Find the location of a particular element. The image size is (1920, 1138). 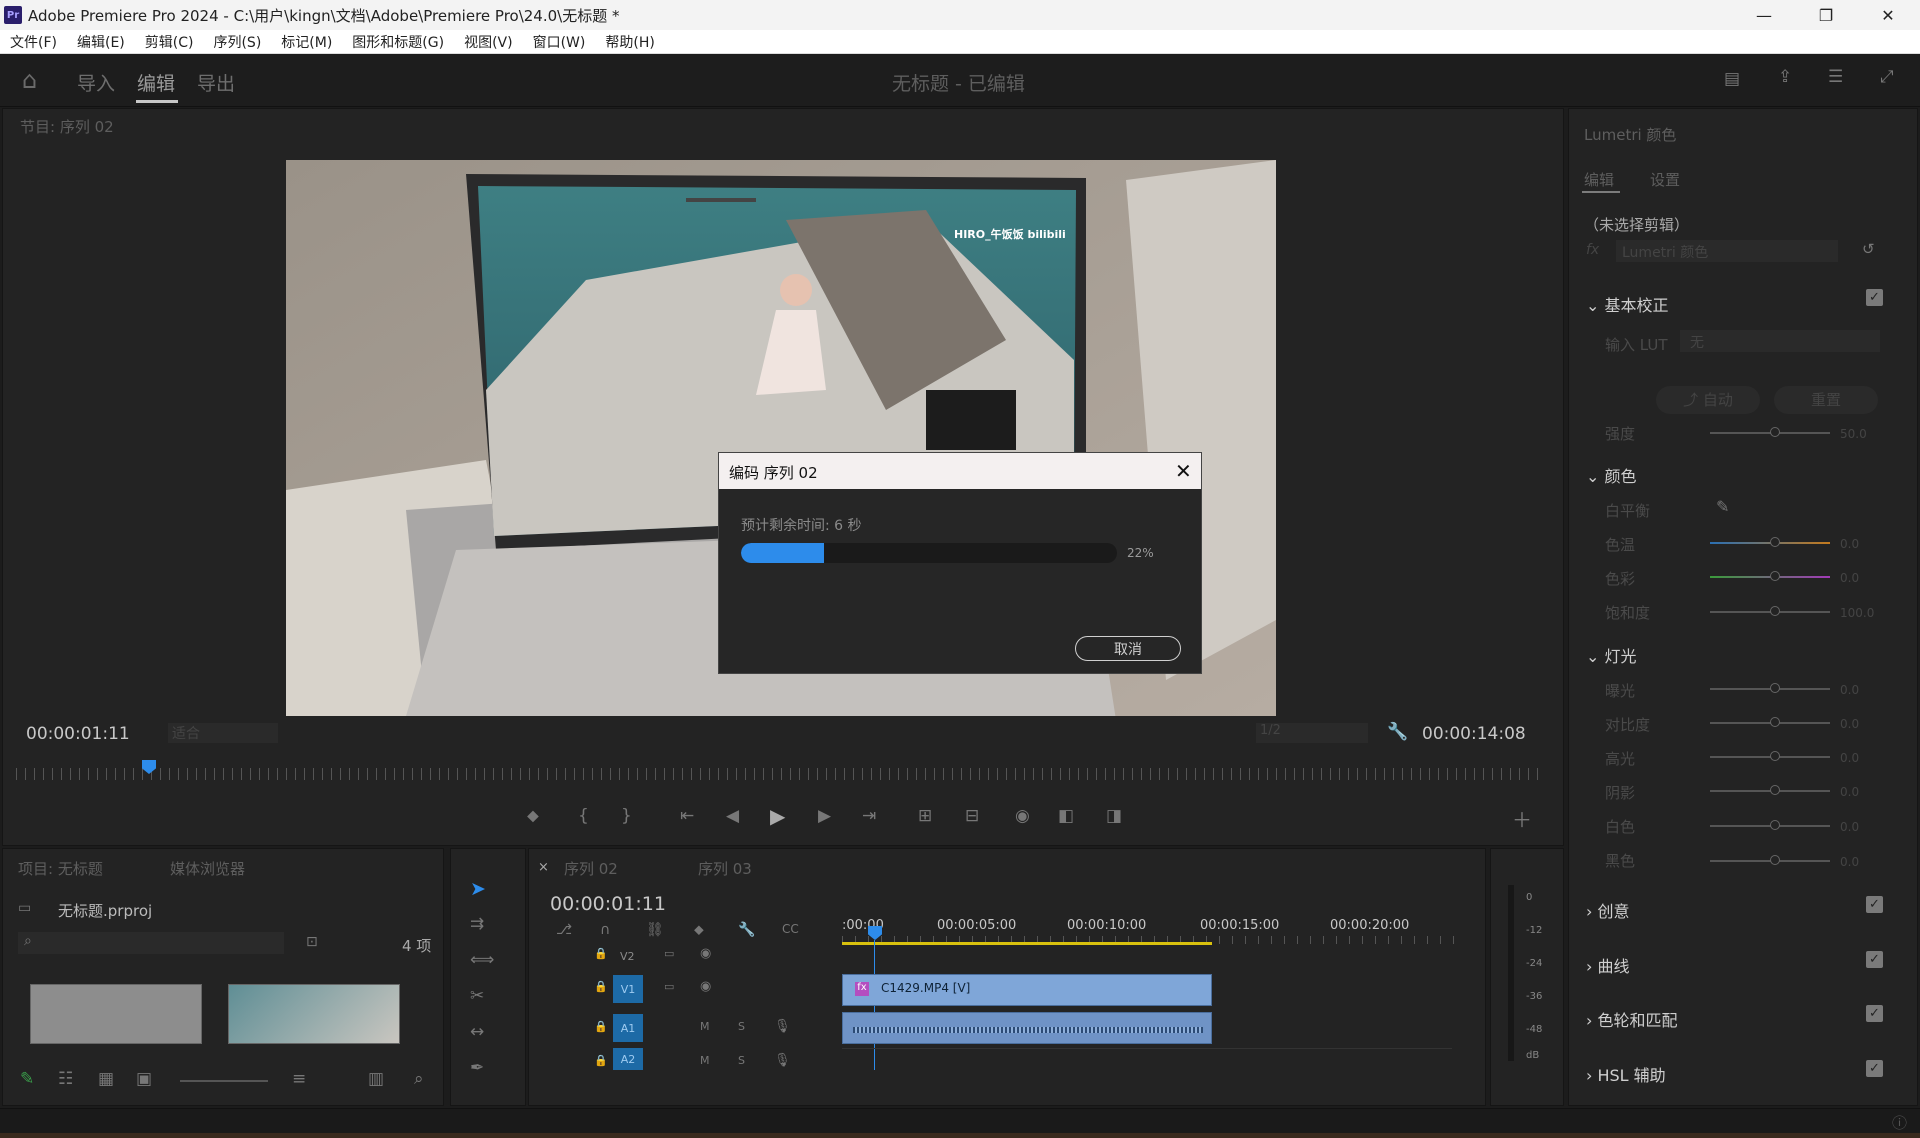

creative-section: › 创意 is located at coordinates (1608, 910).